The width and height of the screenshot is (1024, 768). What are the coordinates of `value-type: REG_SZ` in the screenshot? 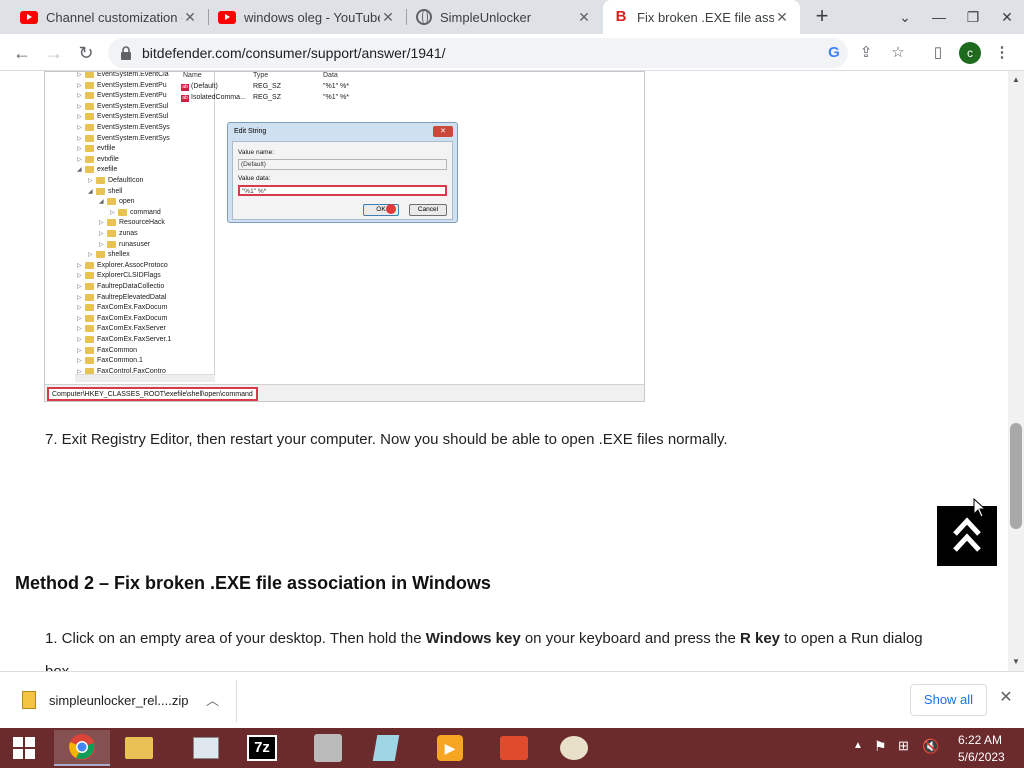 It's located at (267, 97).